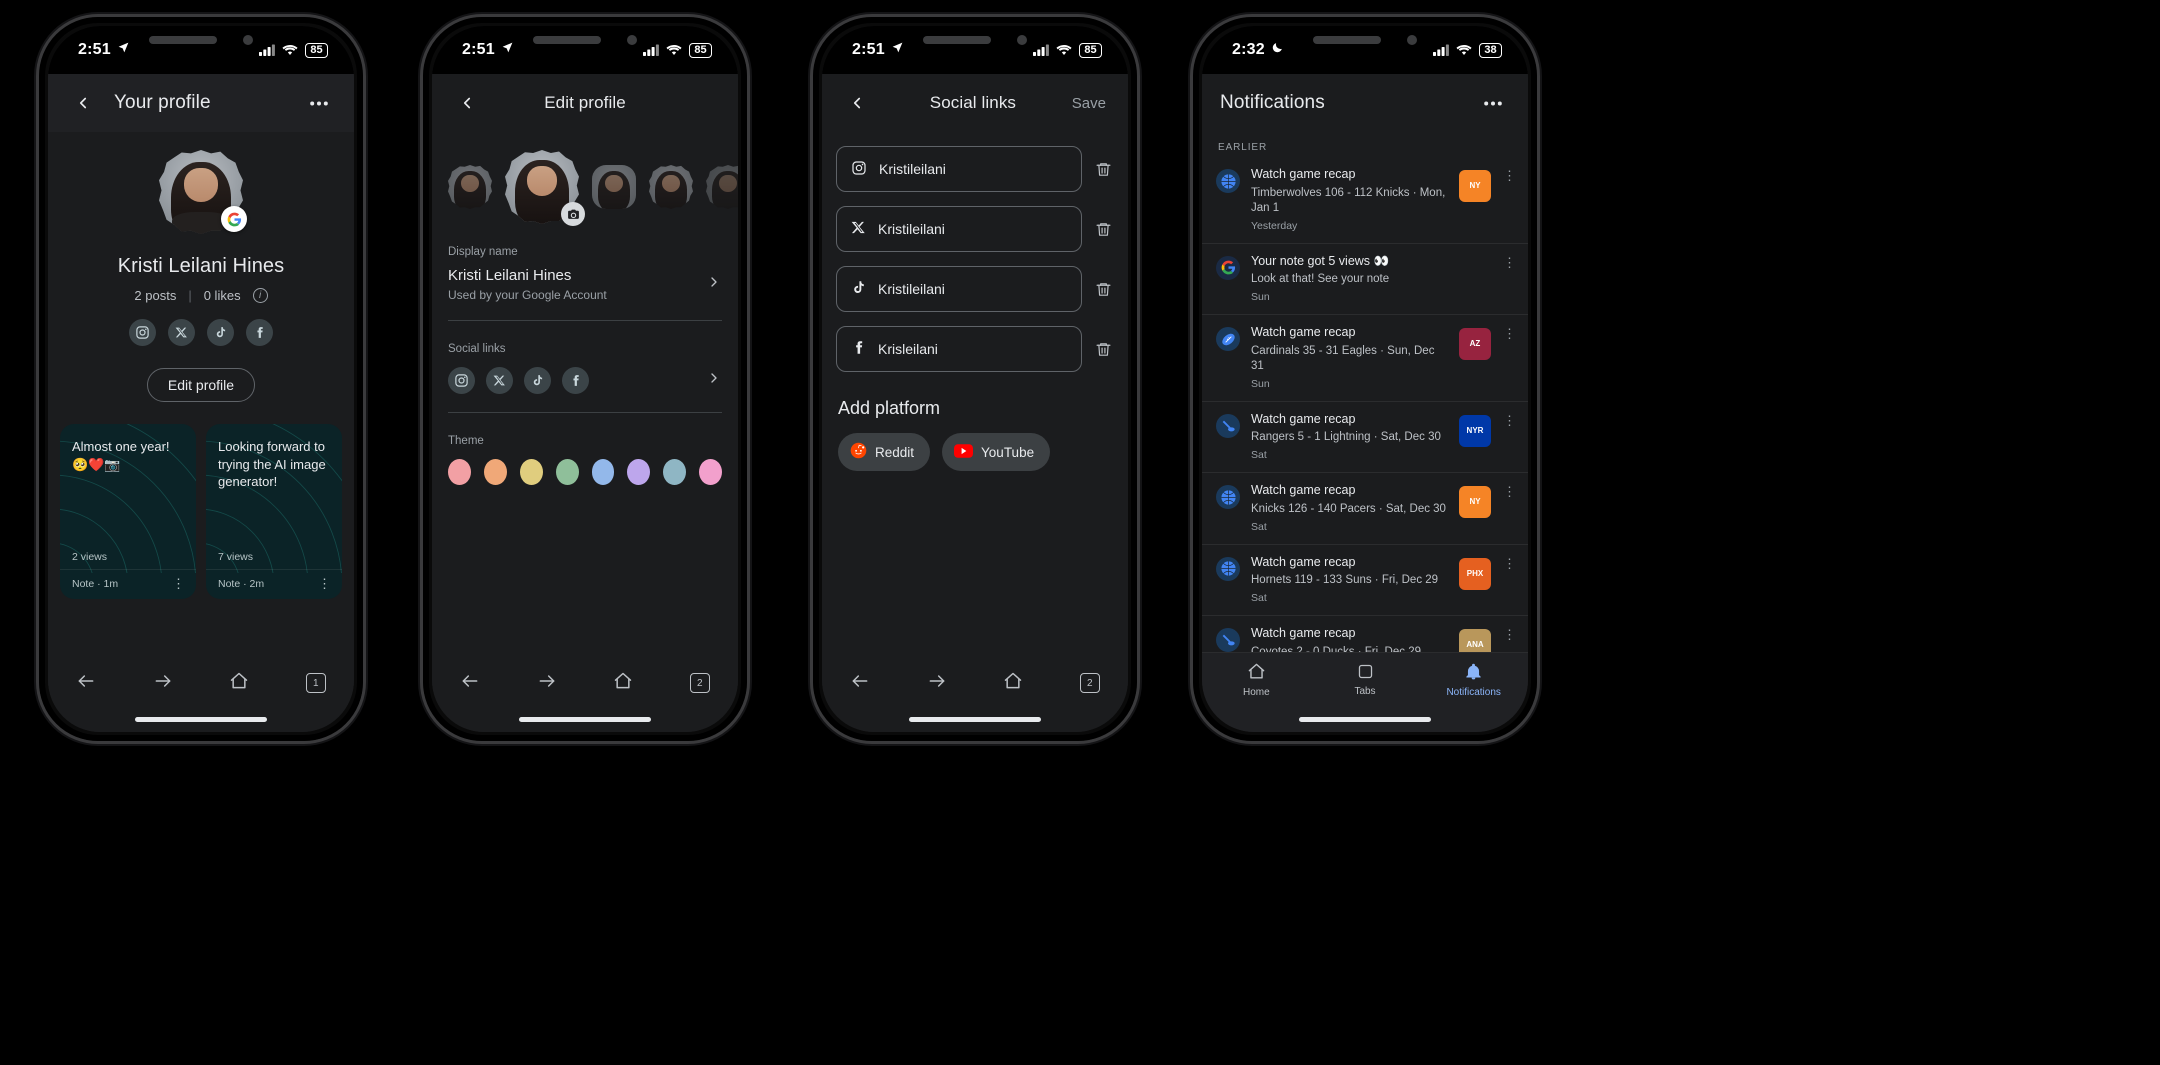  I want to click on camera-icon, so click(573, 214).